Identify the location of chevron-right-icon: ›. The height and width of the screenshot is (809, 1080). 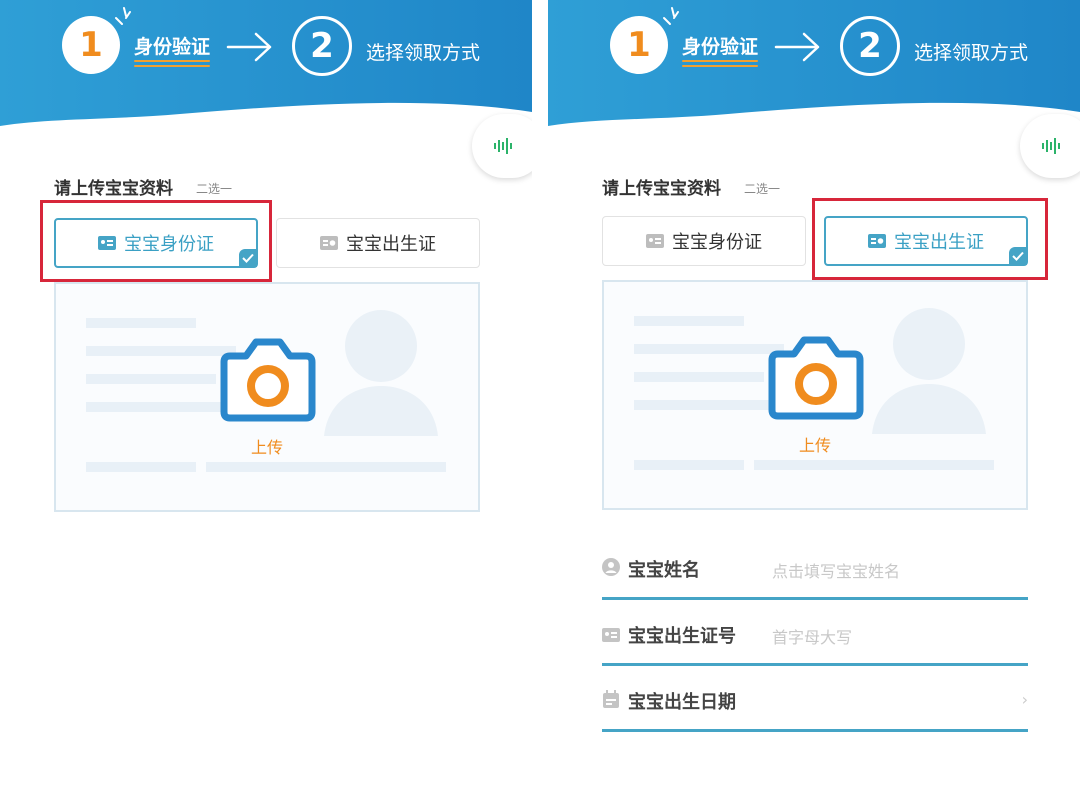
(1024, 699).